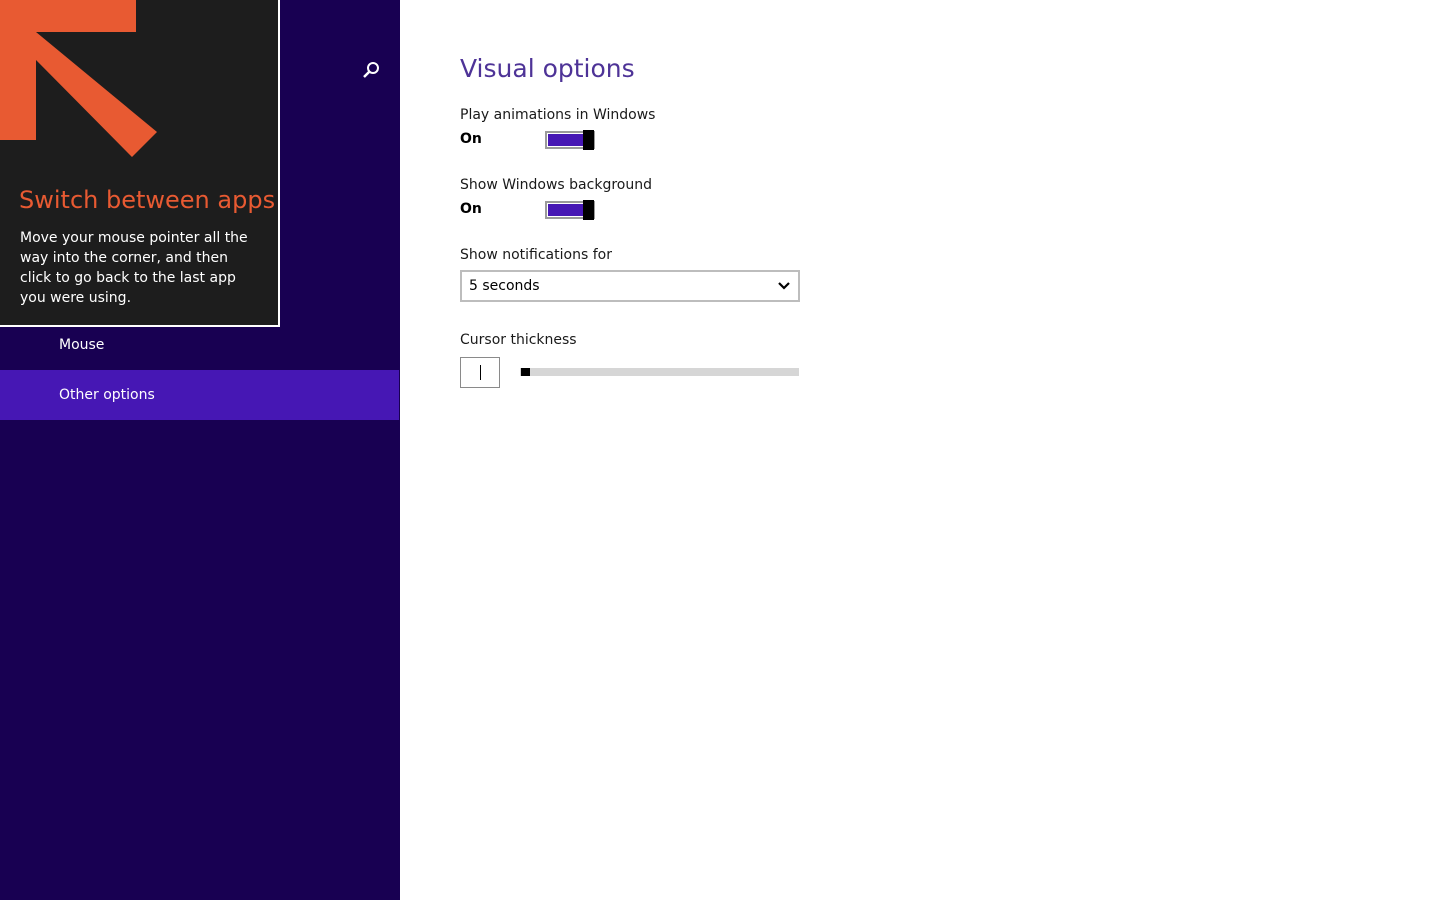 This screenshot has width=1440, height=900. Describe the element at coordinates (525, 372) in the screenshot. I see `slider-thumb` at that location.